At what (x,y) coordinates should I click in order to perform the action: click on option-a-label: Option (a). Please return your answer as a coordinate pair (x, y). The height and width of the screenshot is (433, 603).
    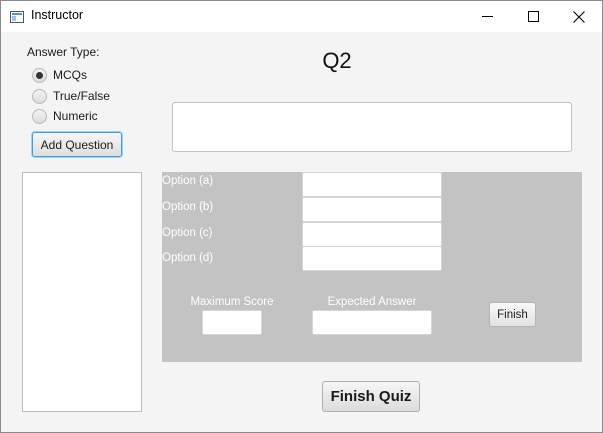
    Looking at the image, I should click on (188, 181).